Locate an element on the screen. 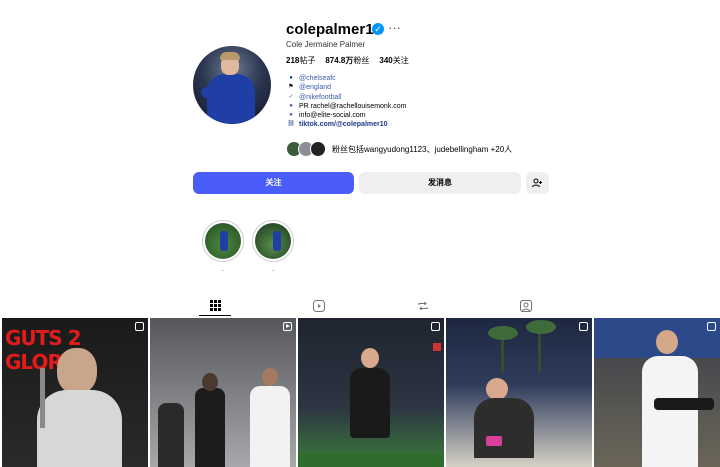 This screenshot has width=720, height=467. external-link: tiktok.com/@colepalmer10 is located at coordinates (343, 124).